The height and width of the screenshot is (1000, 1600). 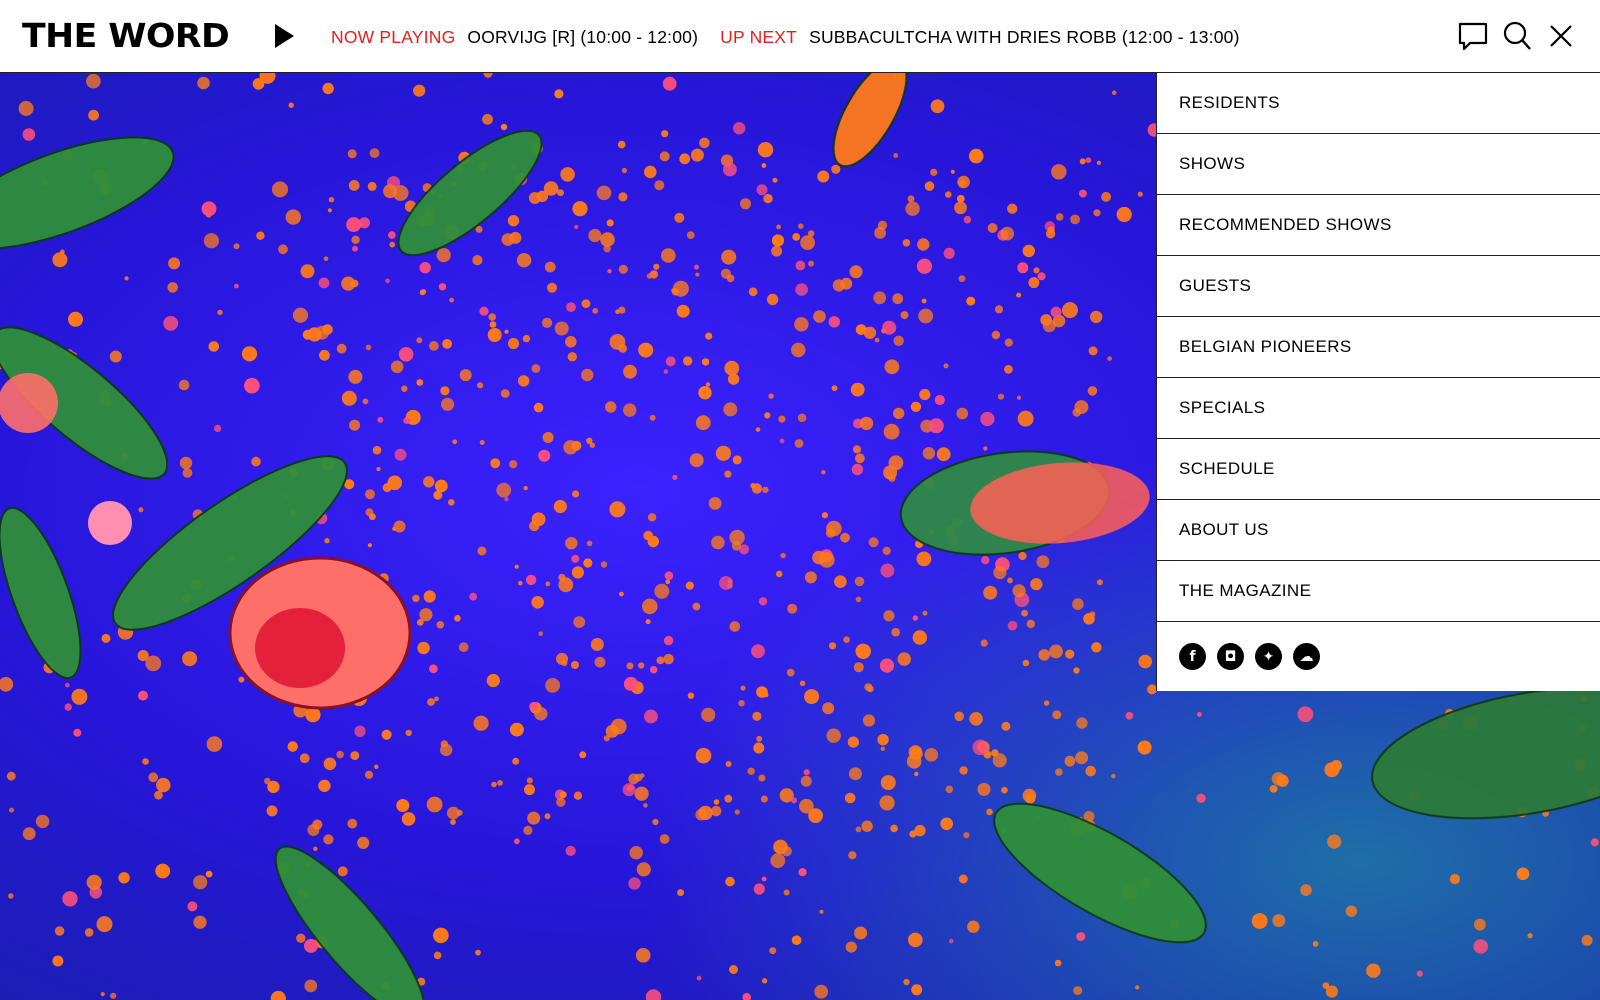 What do you see at coordinates (1561, 36) in the screenshot?
I see `close-icon` at bounding box center [1561, 36].